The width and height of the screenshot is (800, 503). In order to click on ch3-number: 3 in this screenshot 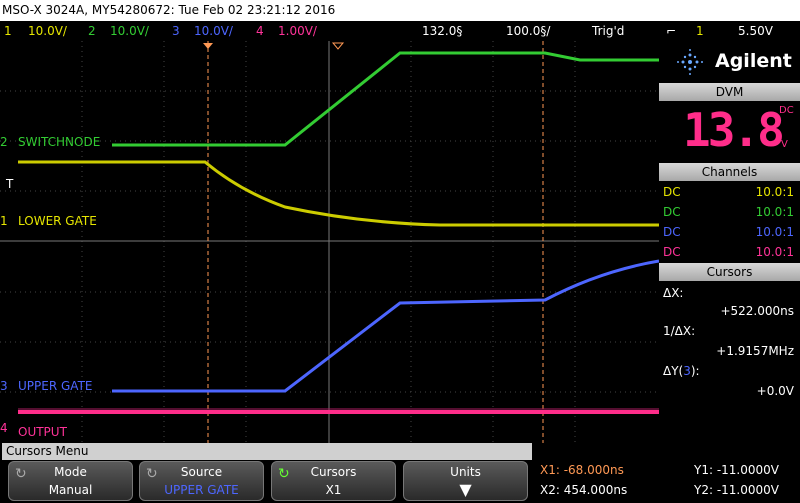, I will do `click(176, 31)`.